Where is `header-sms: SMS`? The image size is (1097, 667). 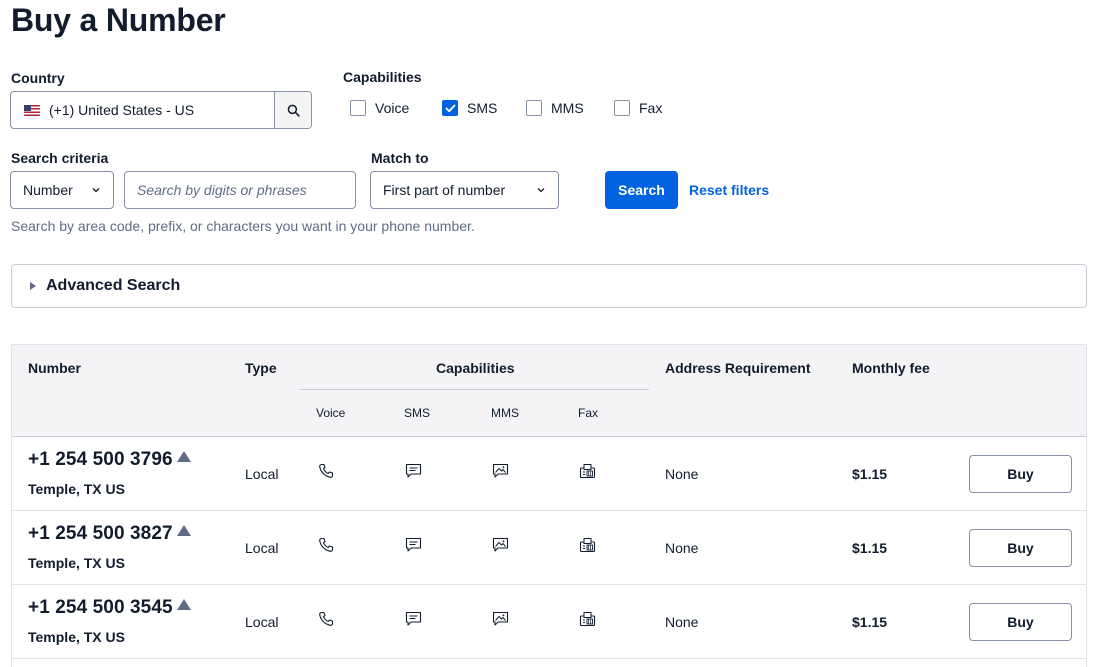
header-sms: SMS is located at coordinates (417, 413).